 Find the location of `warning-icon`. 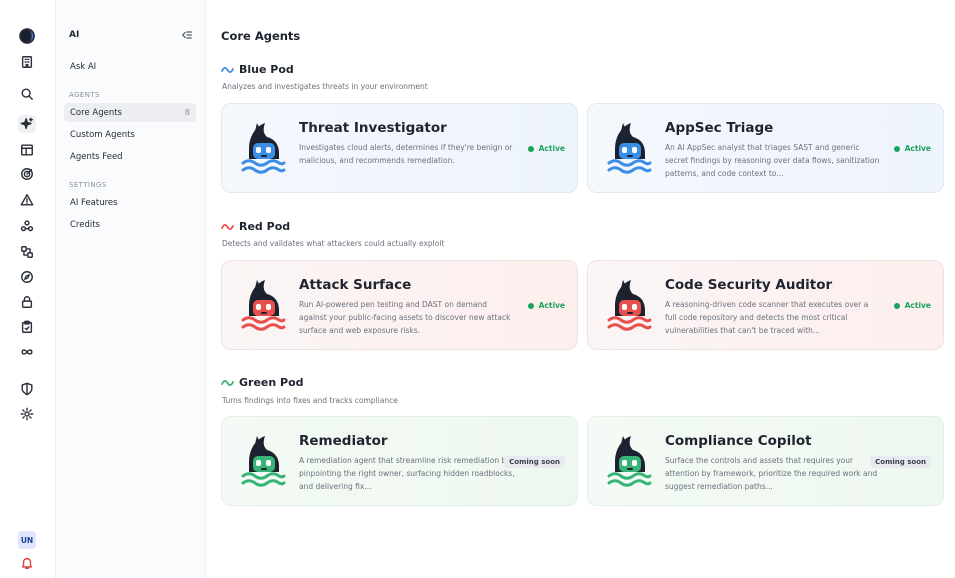

warning-icon is located at coordinates (27, 200).